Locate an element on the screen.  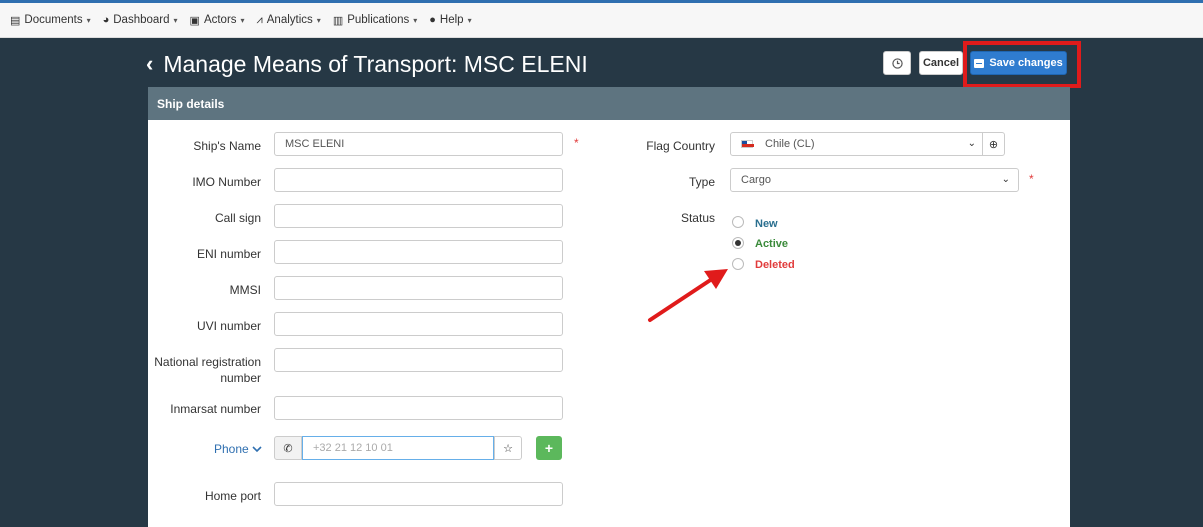
call-sign-input is located at coordinates (418, 216).